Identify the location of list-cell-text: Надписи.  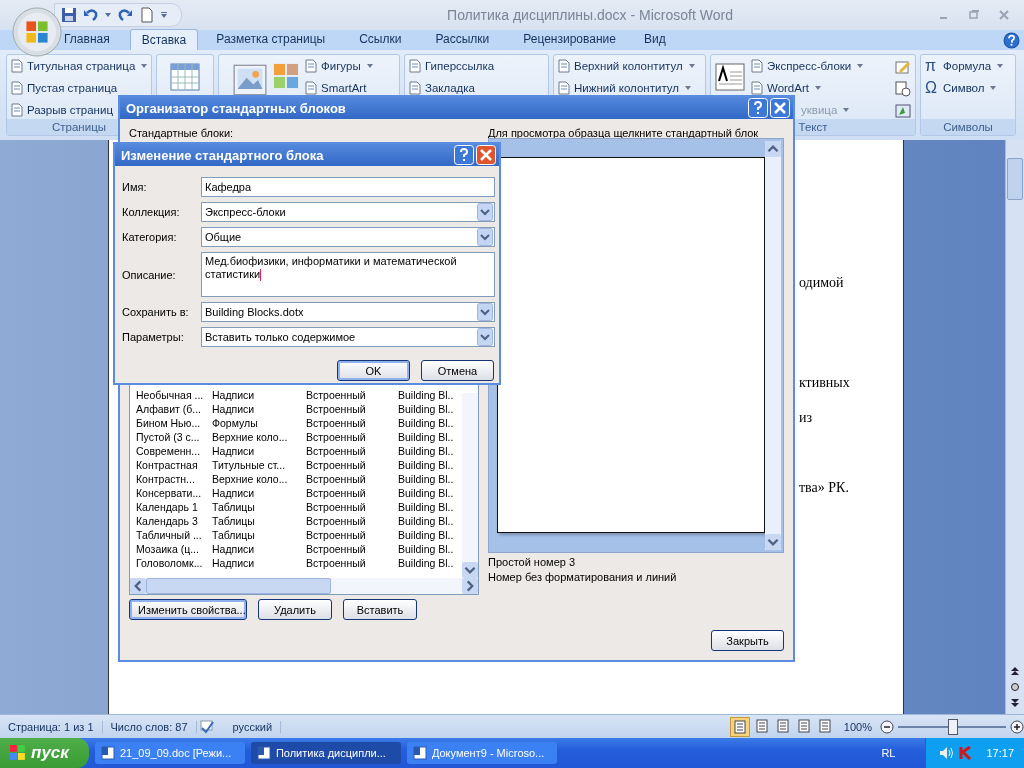
(234, 395).